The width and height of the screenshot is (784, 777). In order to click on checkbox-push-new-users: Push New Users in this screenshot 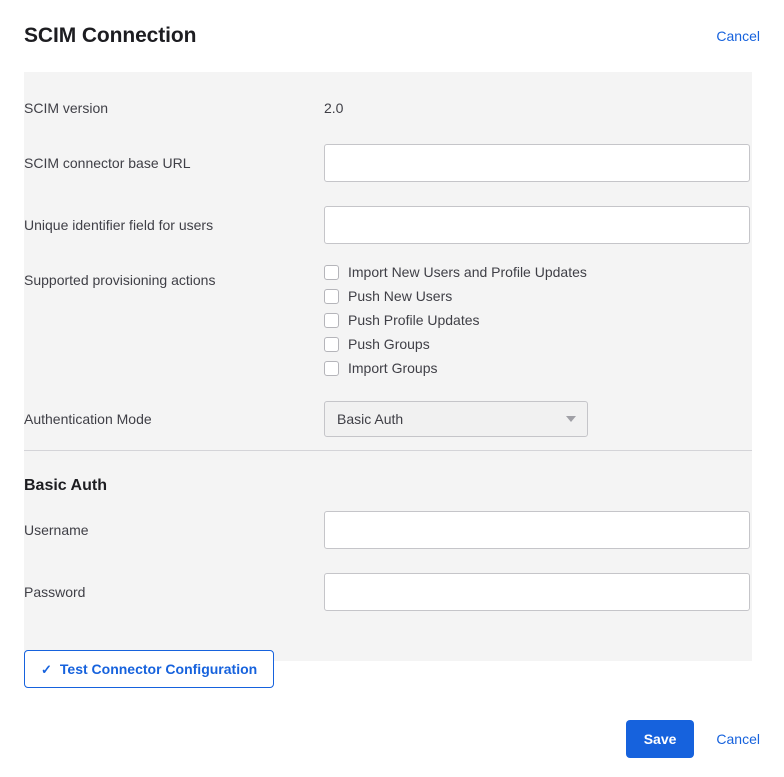, I will do `click(455, 296)`.